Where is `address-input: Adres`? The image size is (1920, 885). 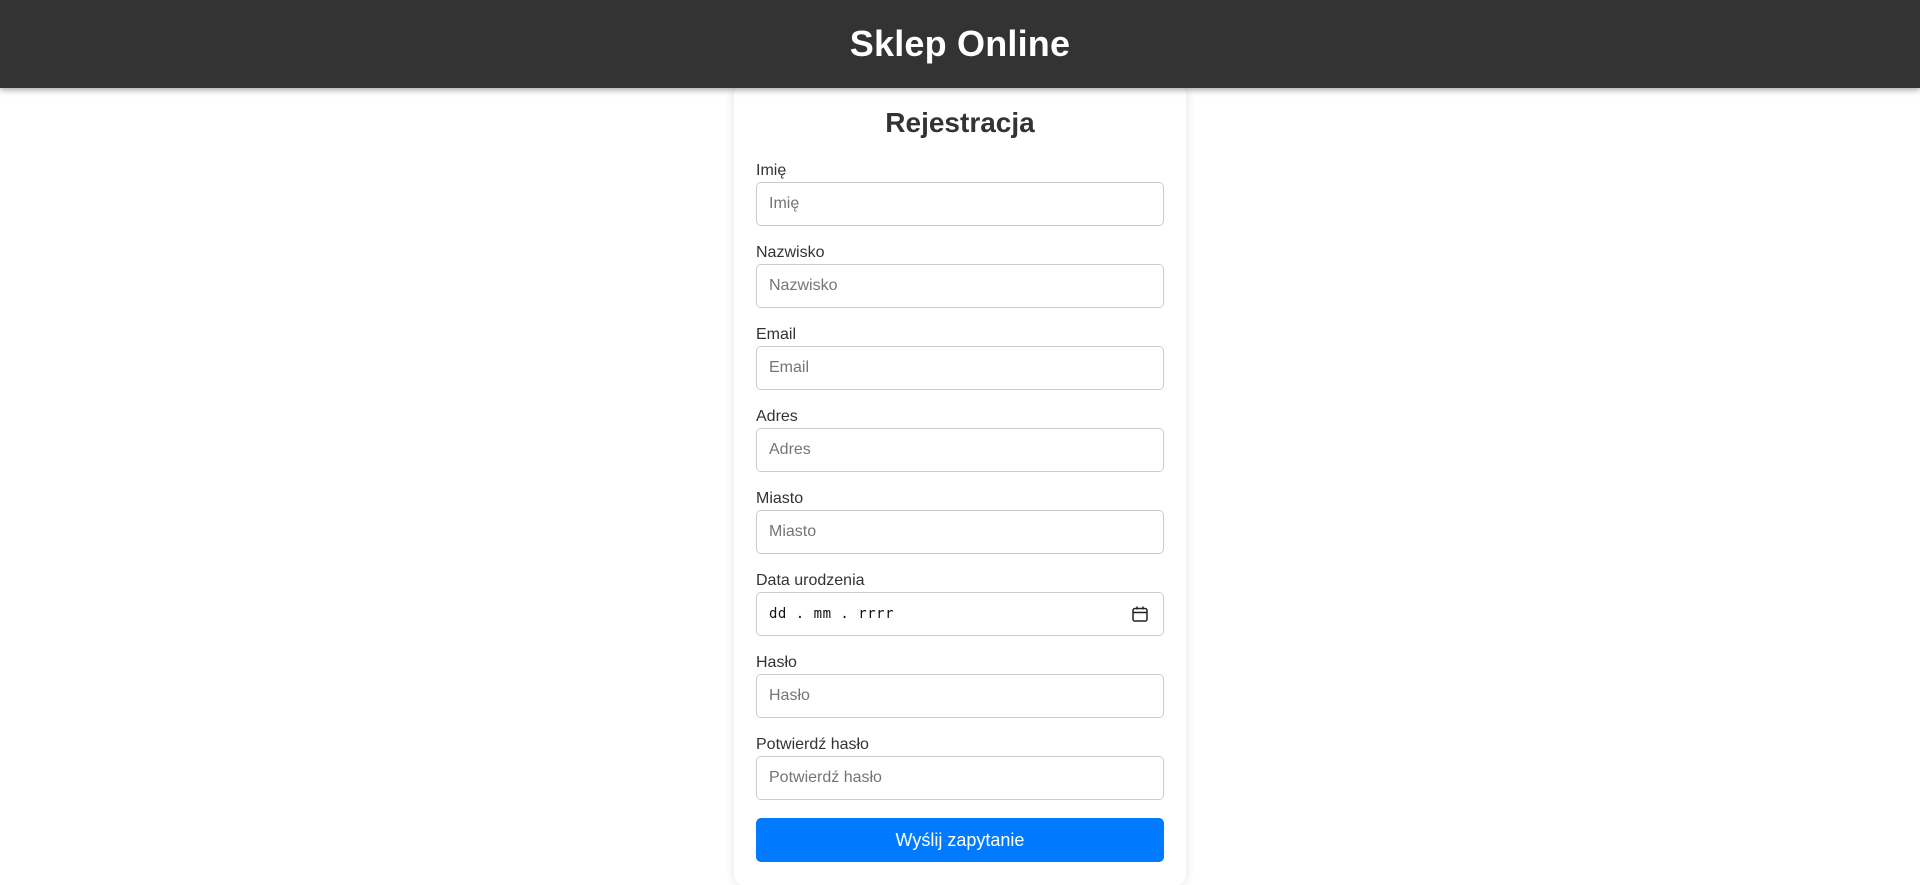
address-input: Adres is located at coordinates (960, 450).